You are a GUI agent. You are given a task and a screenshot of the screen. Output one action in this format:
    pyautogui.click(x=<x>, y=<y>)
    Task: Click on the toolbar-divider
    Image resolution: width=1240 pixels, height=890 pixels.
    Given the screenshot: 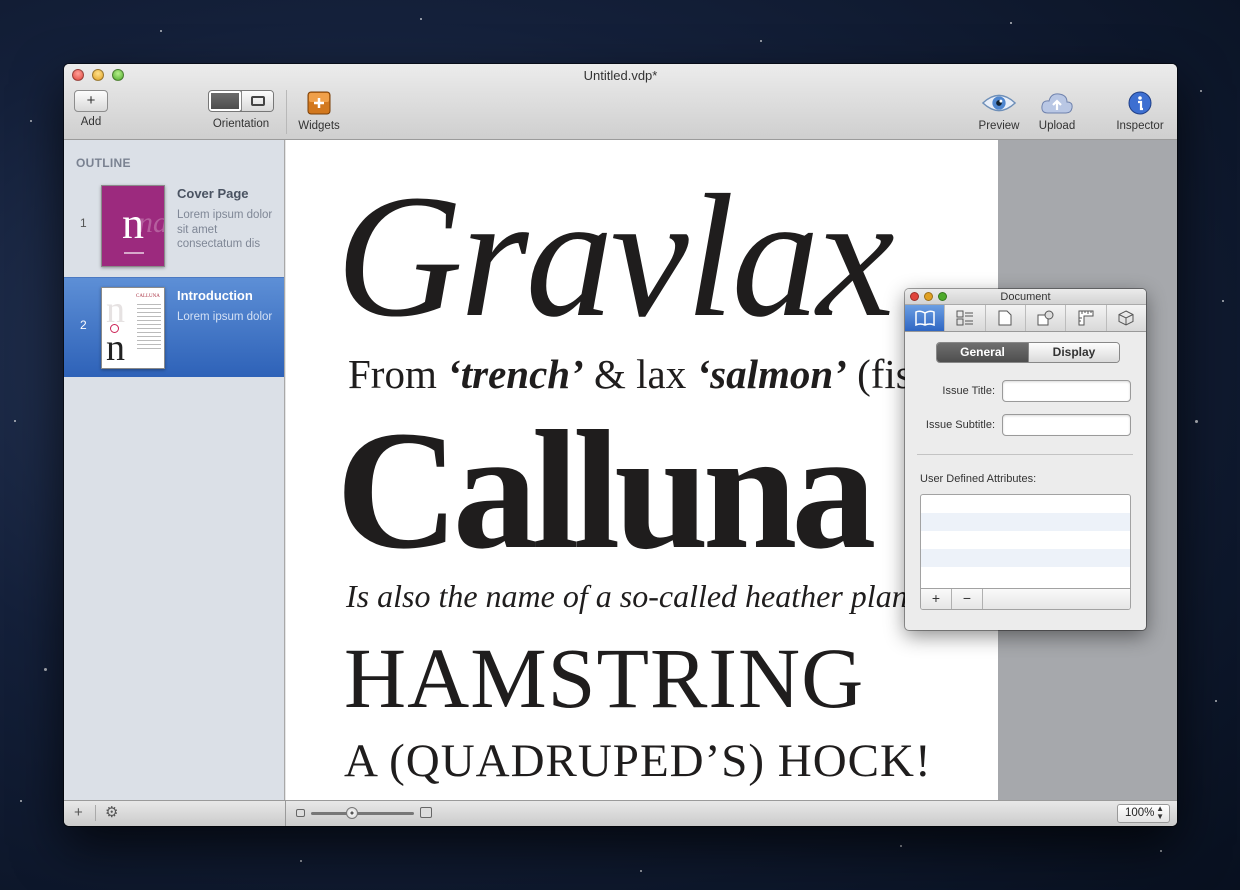 What is the action you would take?
    pyautogui.click(x=286, y=112)
    